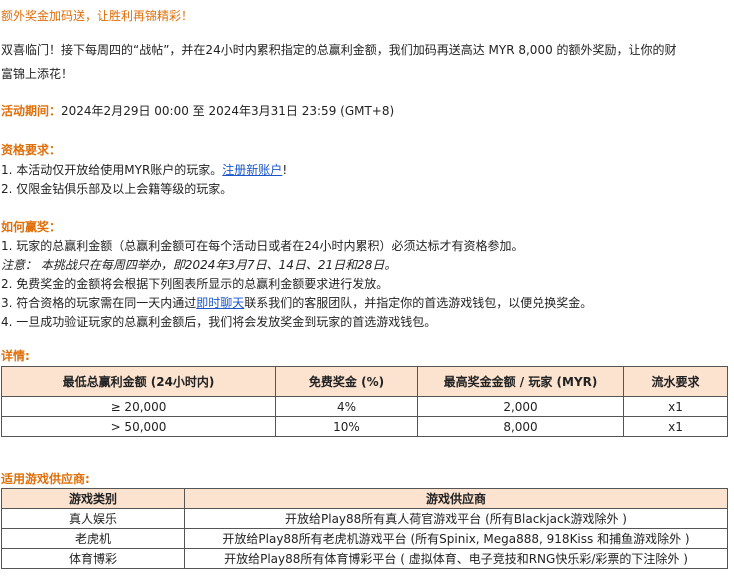 This screenshot has width=734, height=583. Describe the element at coordinates (138, 381) in the screenshot. I see `details-col-min-winnings: 最低总赢利金额 (24小时内)` at that location.